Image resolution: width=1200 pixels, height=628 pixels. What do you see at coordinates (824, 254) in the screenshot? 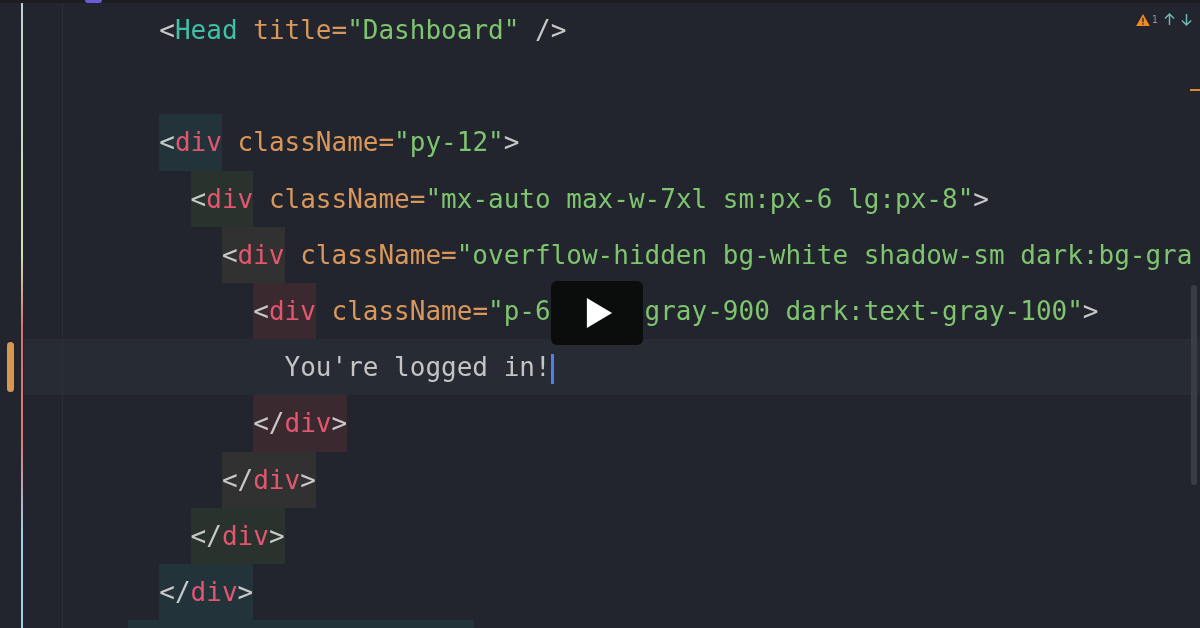
I see `code-string: "overflow-hidden bg-white shadow-sm dark:bg-gra` at bounding box center [824, 254].